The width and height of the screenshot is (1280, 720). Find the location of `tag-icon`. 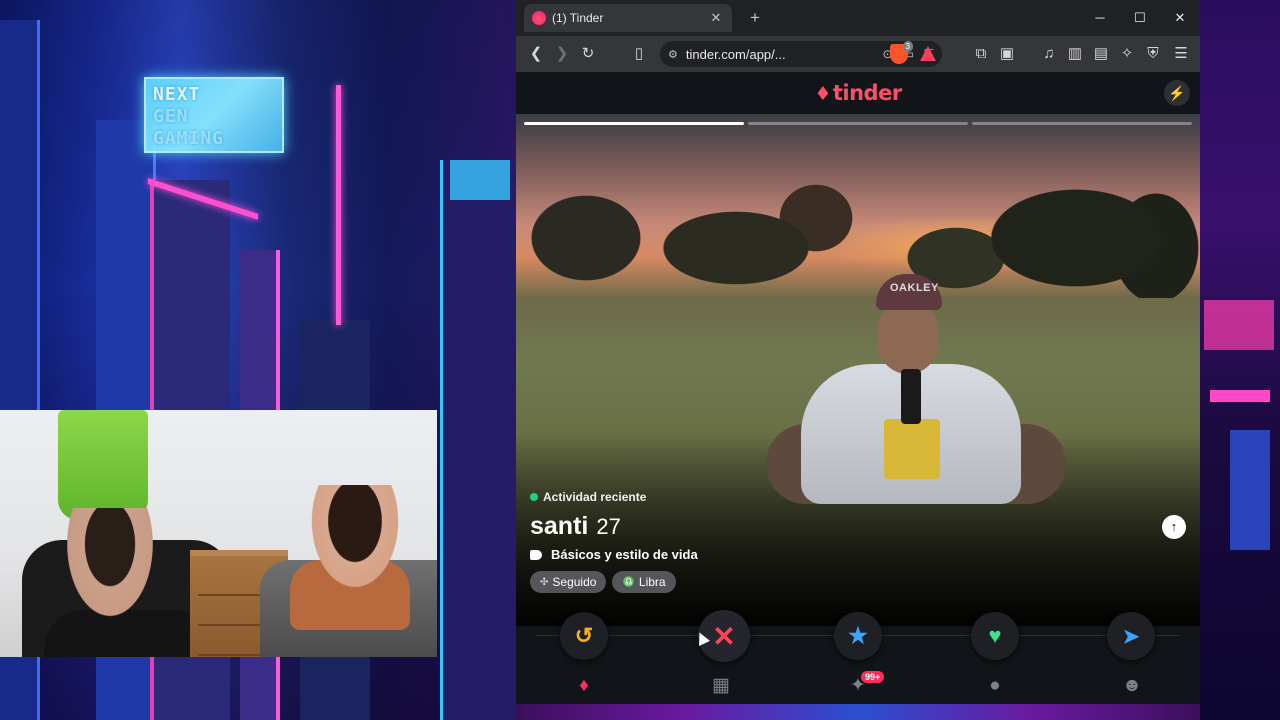

tag-icon is located at coordinates (536, 554).